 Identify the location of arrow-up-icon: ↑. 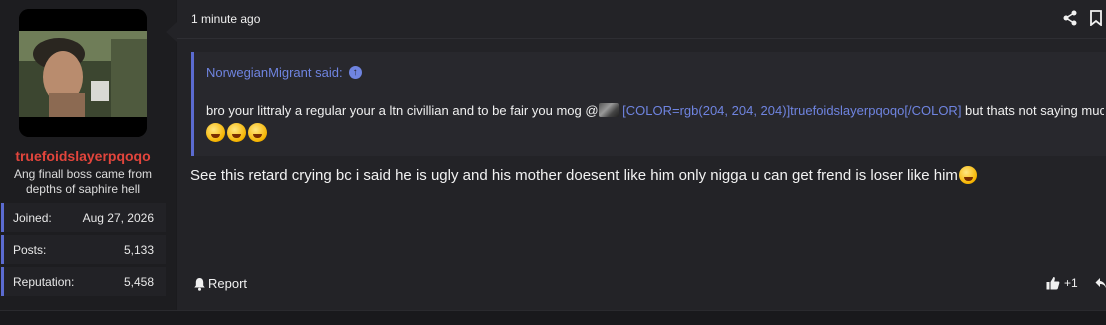
(355, 72).